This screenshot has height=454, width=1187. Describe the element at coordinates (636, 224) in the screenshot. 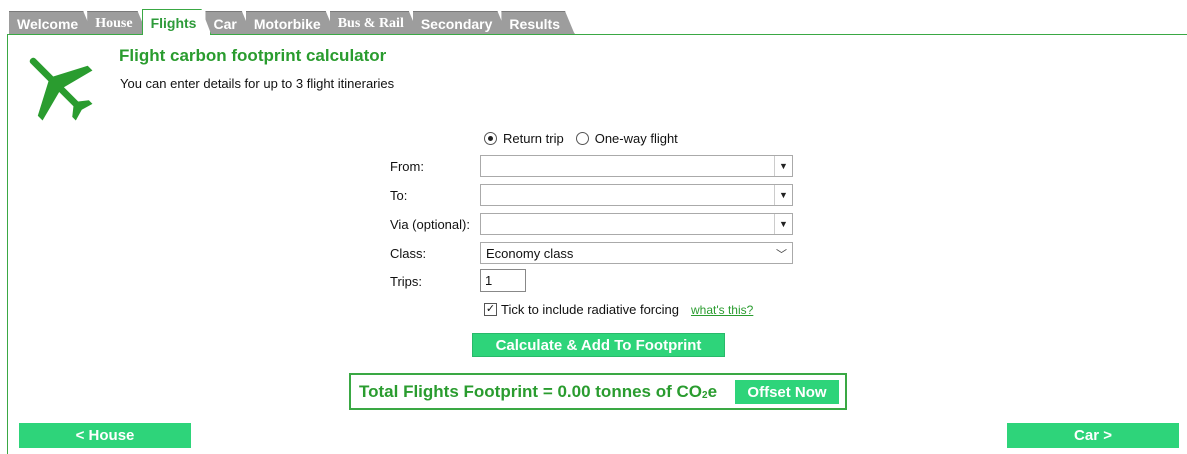

I see `via-combobox: ▼` at that location.